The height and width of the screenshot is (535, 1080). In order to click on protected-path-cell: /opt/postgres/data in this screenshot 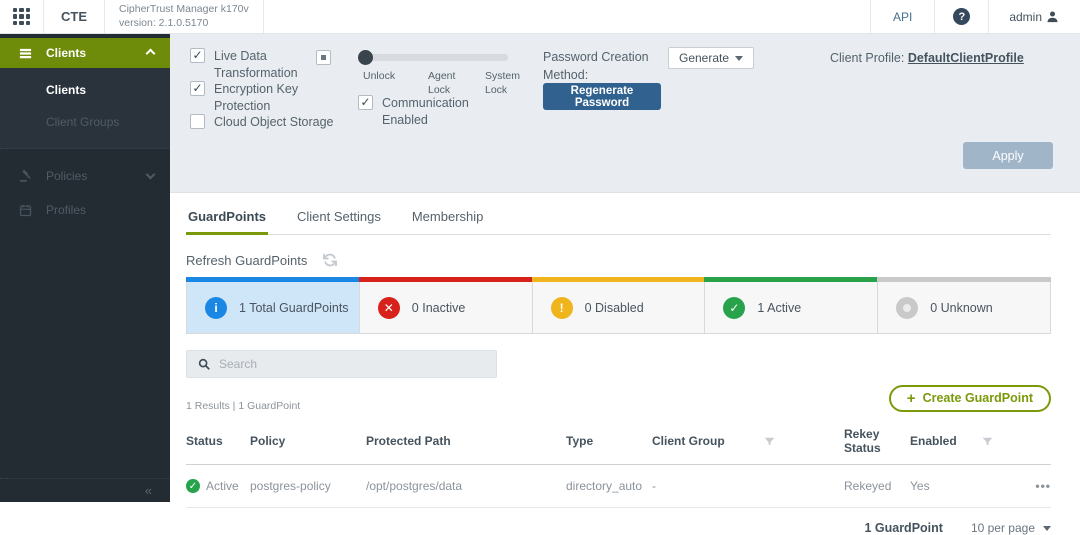, I will do `click(466, 486)`.